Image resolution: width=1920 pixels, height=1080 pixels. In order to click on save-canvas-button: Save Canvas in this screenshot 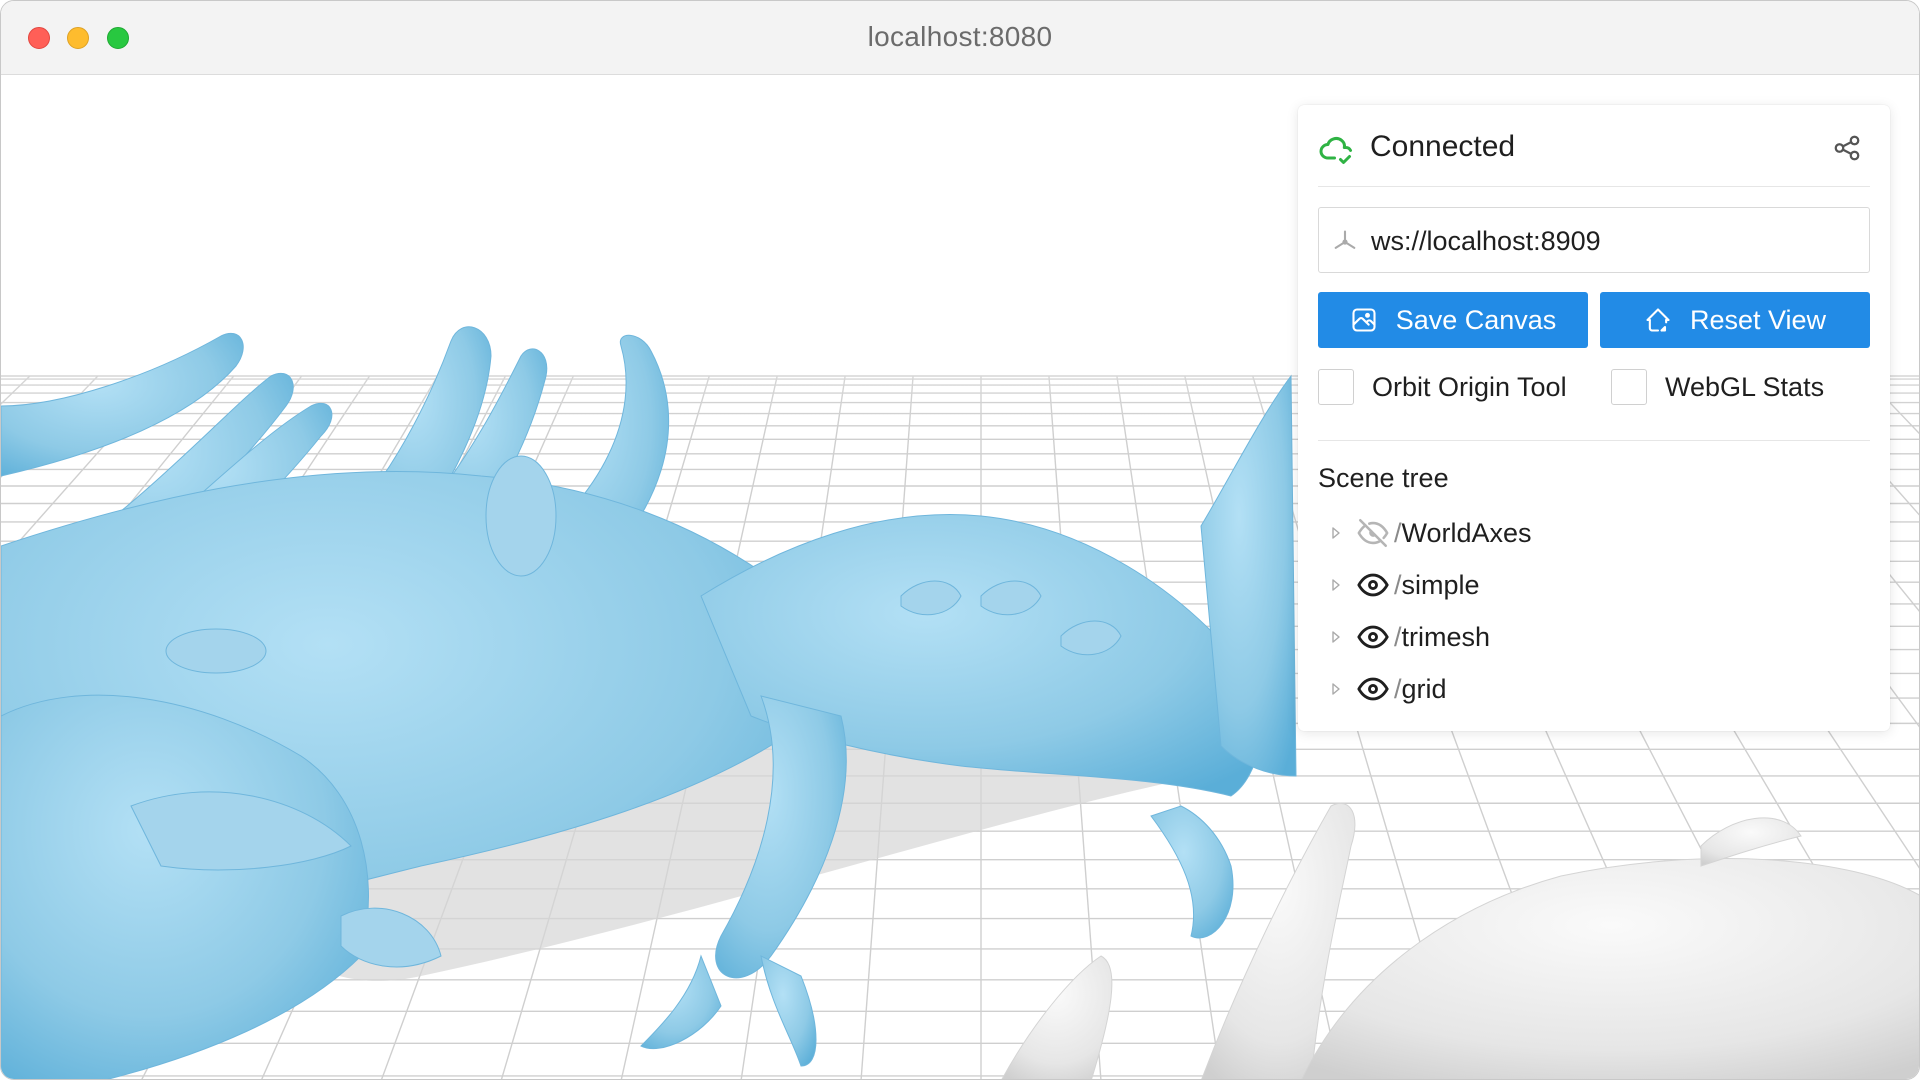, I will do `click(1453, 320)`.